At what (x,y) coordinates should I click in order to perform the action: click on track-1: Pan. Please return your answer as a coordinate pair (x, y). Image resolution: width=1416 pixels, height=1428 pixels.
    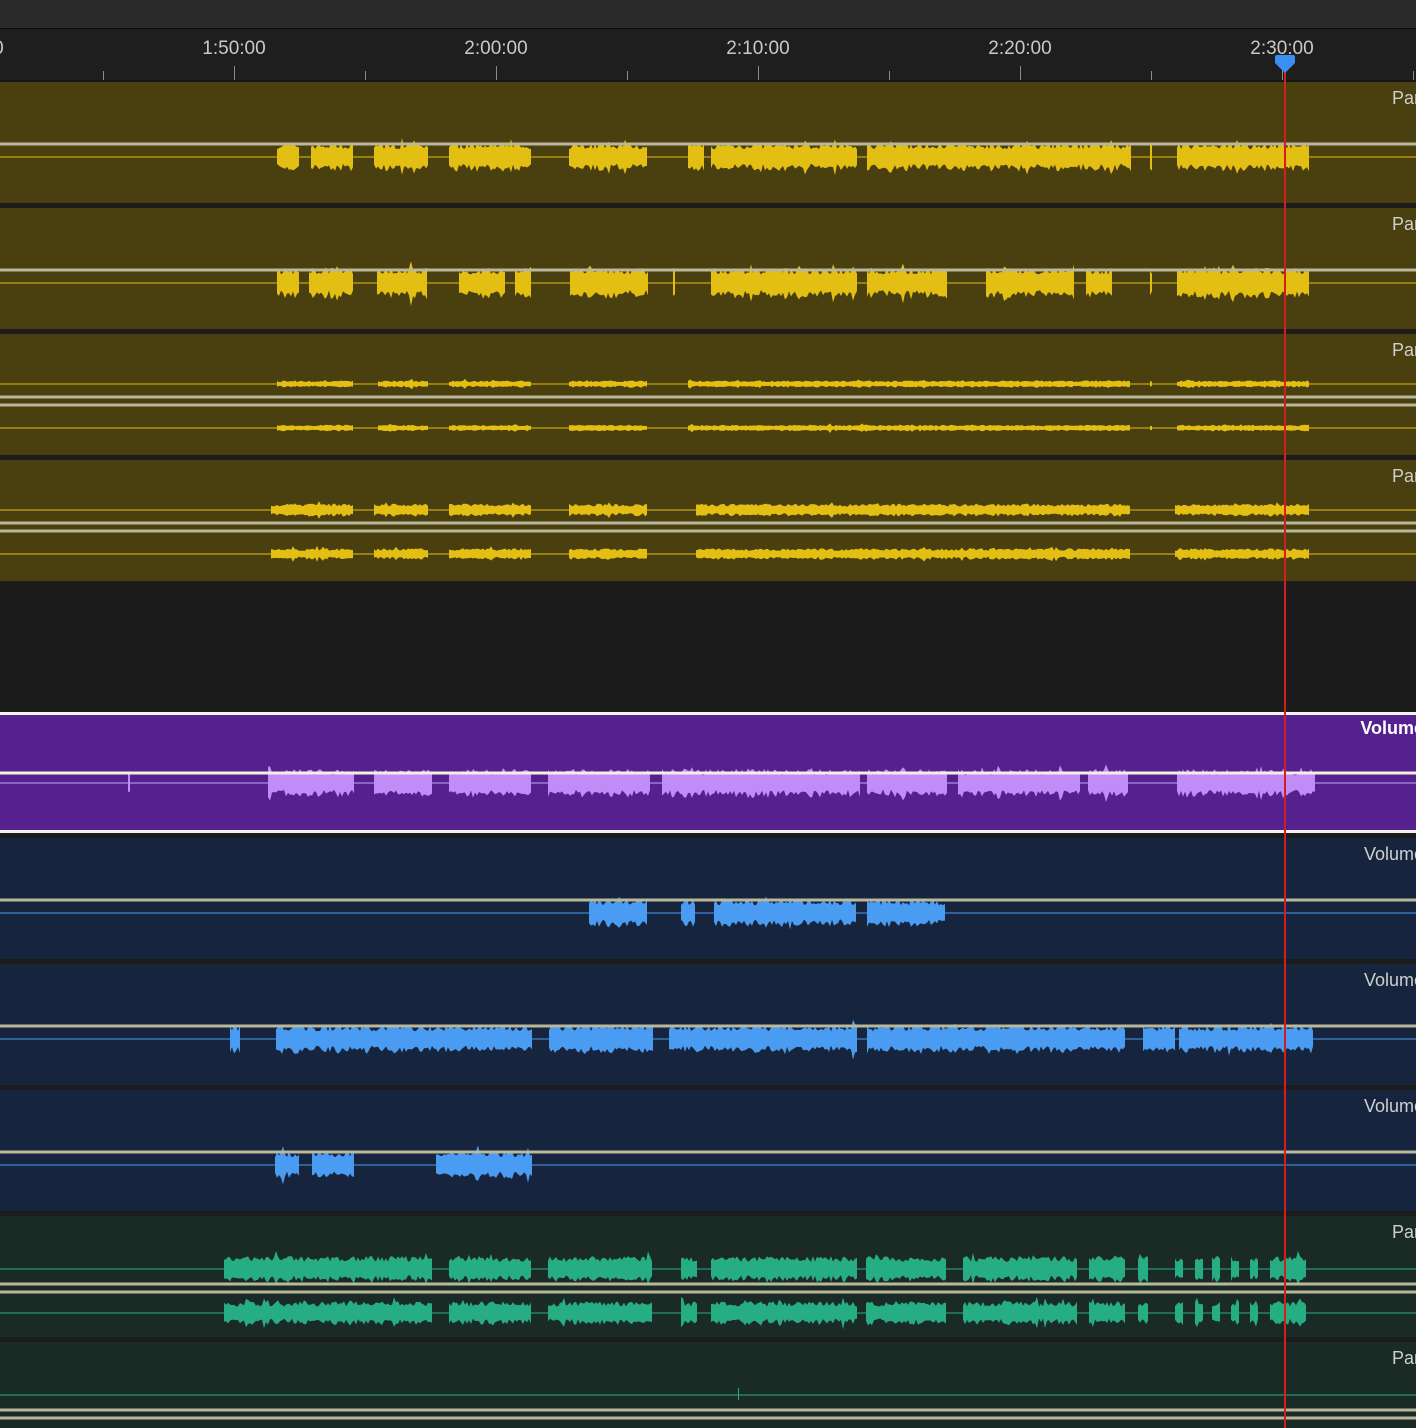
    Looking at the image, I should click on (708, 142).